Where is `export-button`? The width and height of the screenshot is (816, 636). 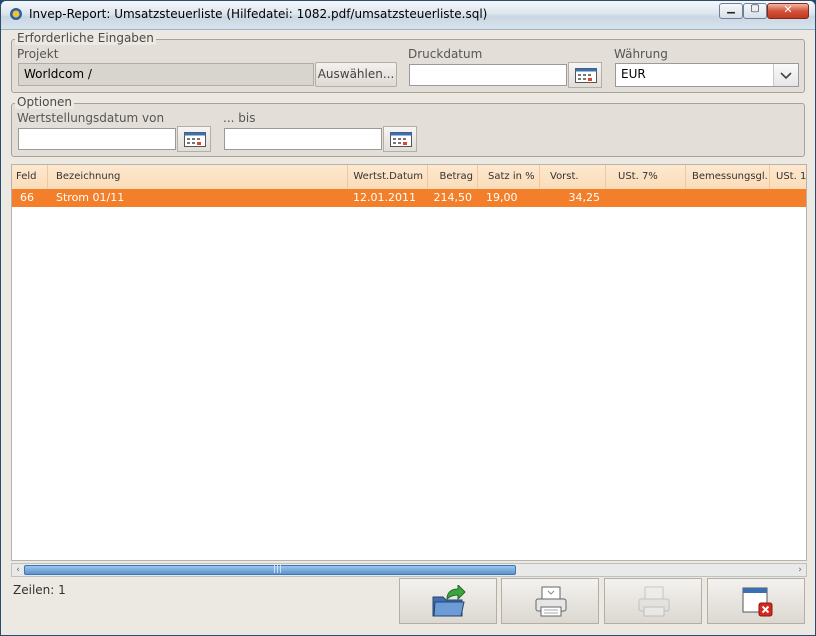
export-button is located at coordinates (448, 601).